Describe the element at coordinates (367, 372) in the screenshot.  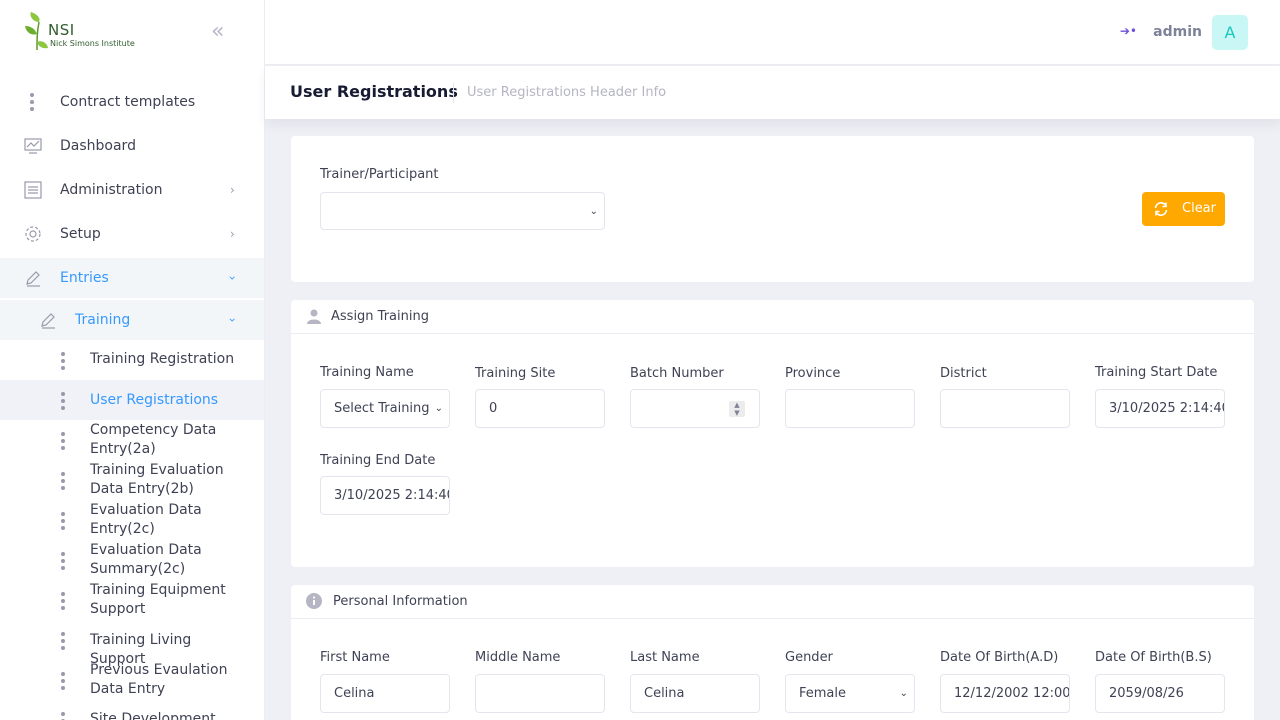
I see `training-name-label: Training Name` at that location.